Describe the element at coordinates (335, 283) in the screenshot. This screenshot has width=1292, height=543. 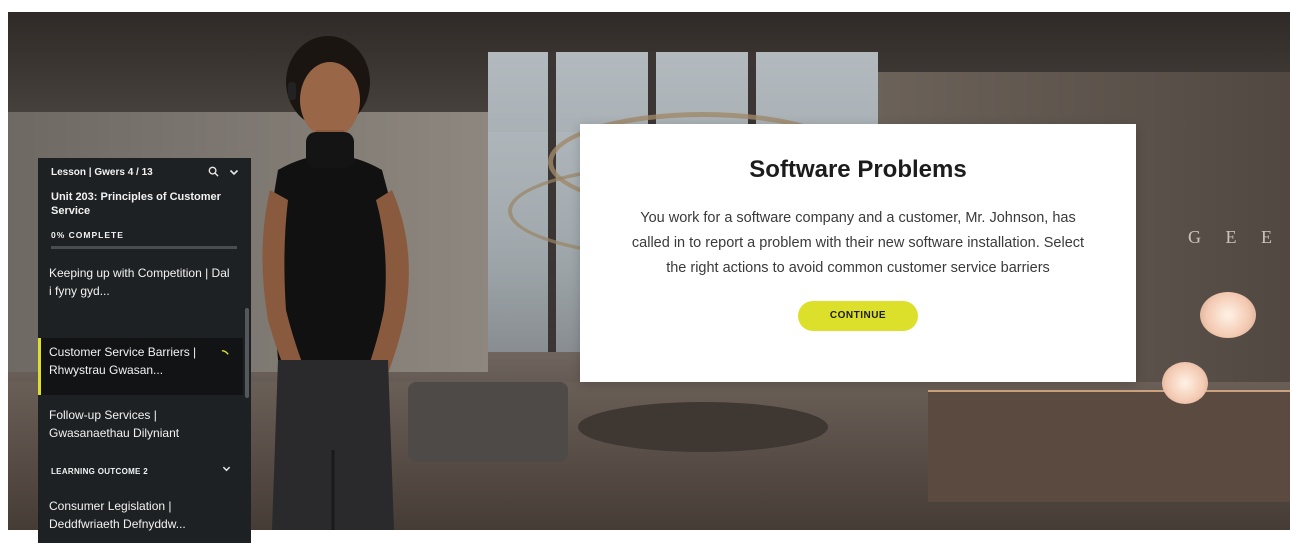
I see `presenter-avatar` at that location.